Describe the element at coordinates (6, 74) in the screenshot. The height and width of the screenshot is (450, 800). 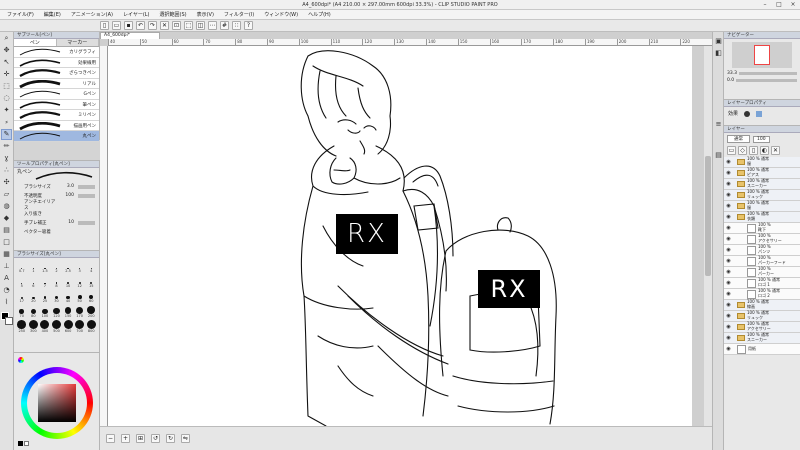
I see `layer-move-tool-icon: ✛` at that location.